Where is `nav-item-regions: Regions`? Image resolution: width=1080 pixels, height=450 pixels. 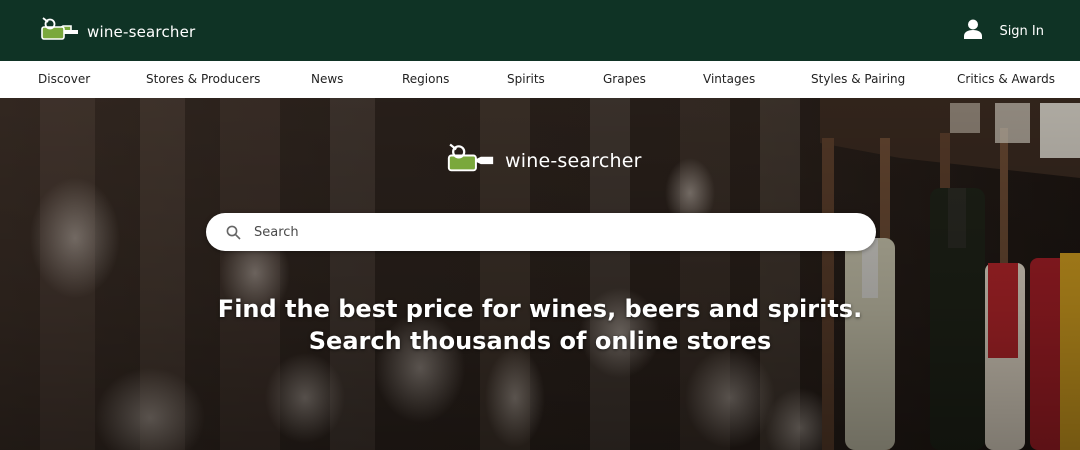 nav-item-regions: Regions is located at coordinates (425, 79).